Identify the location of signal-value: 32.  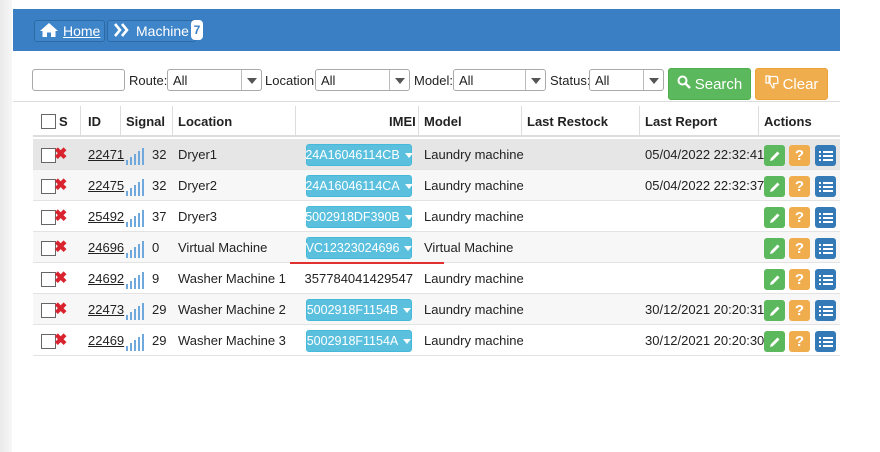
(159, 154).